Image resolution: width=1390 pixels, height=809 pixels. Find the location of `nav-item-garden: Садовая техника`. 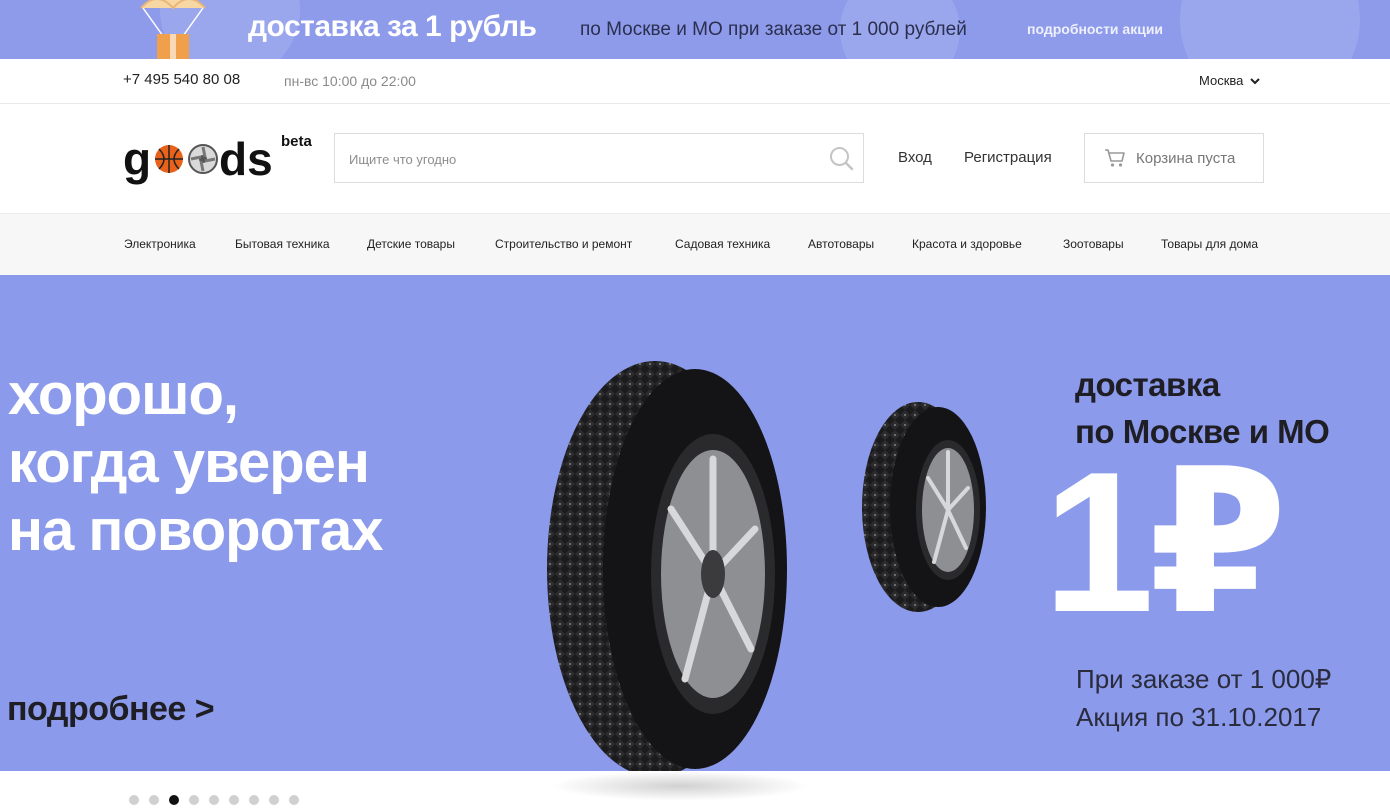

nav-item-garden: Садовая техника is located at coordinates (722, 244).